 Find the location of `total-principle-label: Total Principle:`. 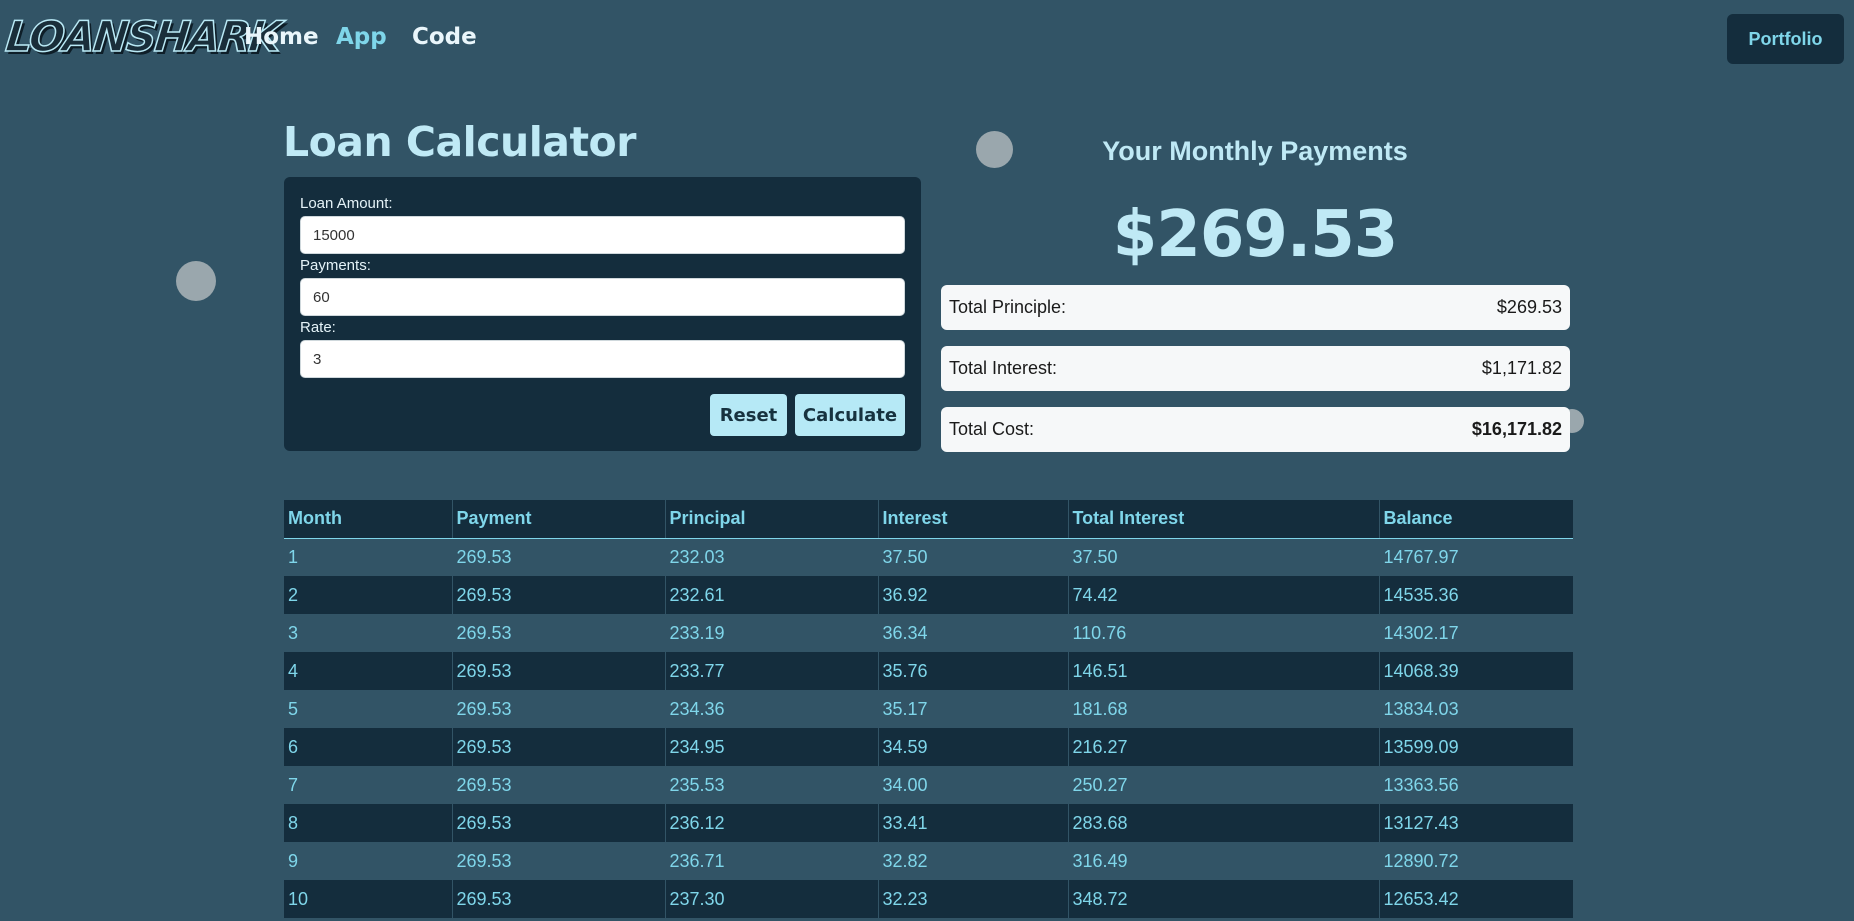

total-principle-label: Total Principle: is located at coordinates (1008, 307).